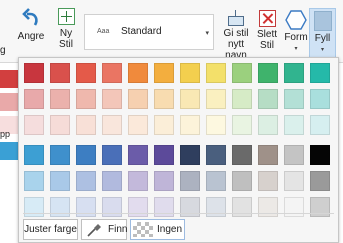  Describe the element at coordinates (66, 16) in the screenshot. I see `plus-icon` at that location.